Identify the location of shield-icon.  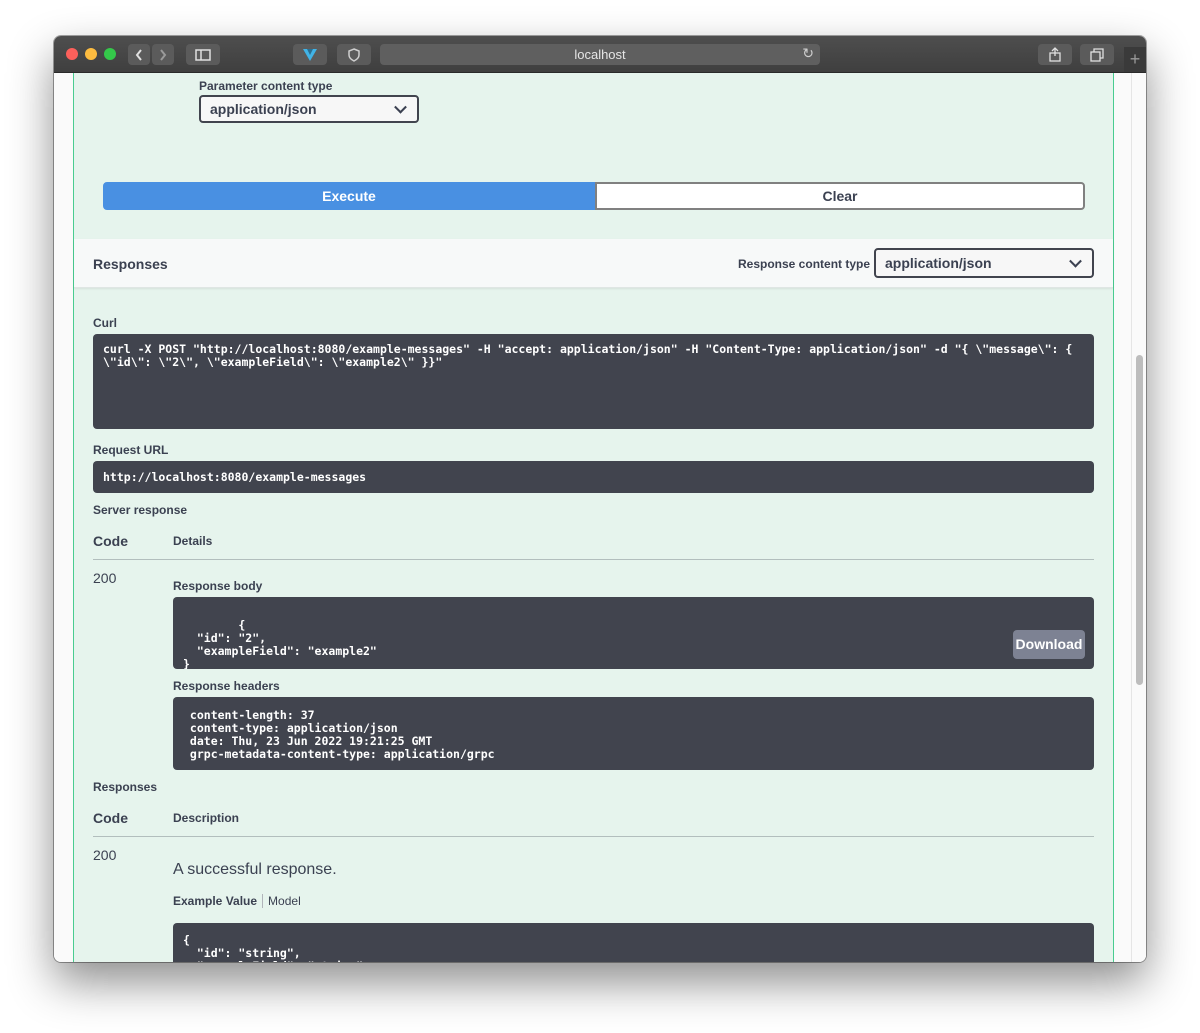
(354, 54).